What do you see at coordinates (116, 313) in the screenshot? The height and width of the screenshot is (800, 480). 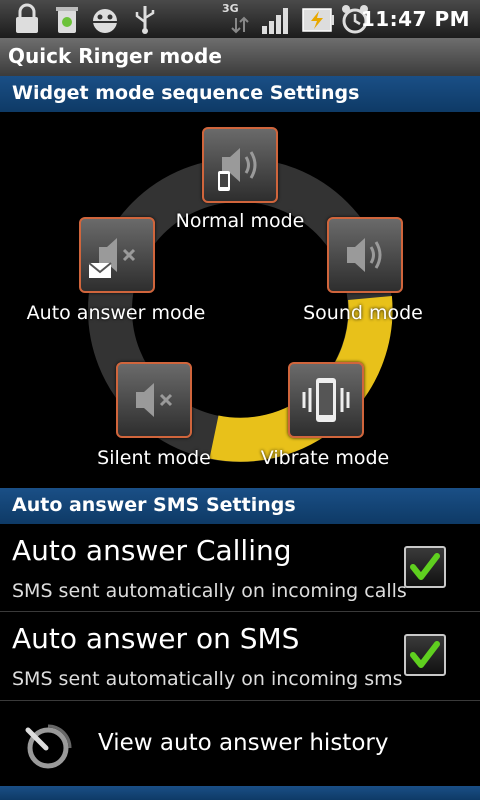 I see `auto-answer-mode-label: Auto answer mode` at bounding box center [116, 313].